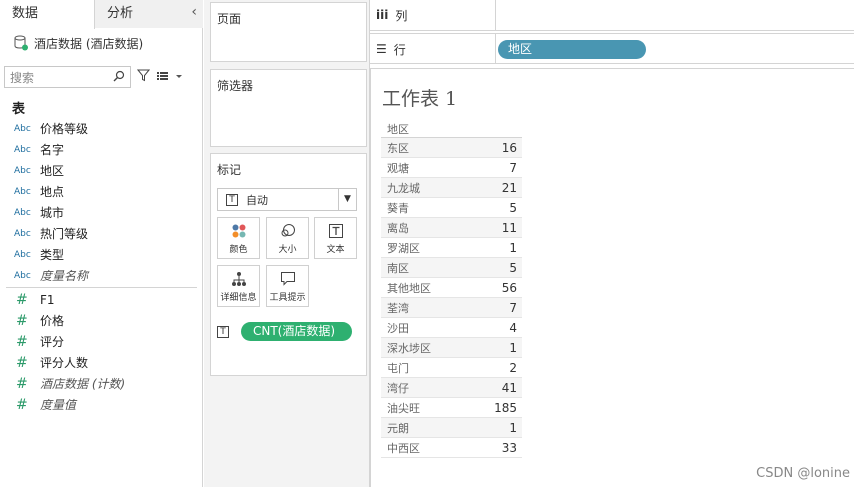  I want to click on marks-pill-row: T CNT(酒店数据), so click(284, 331).